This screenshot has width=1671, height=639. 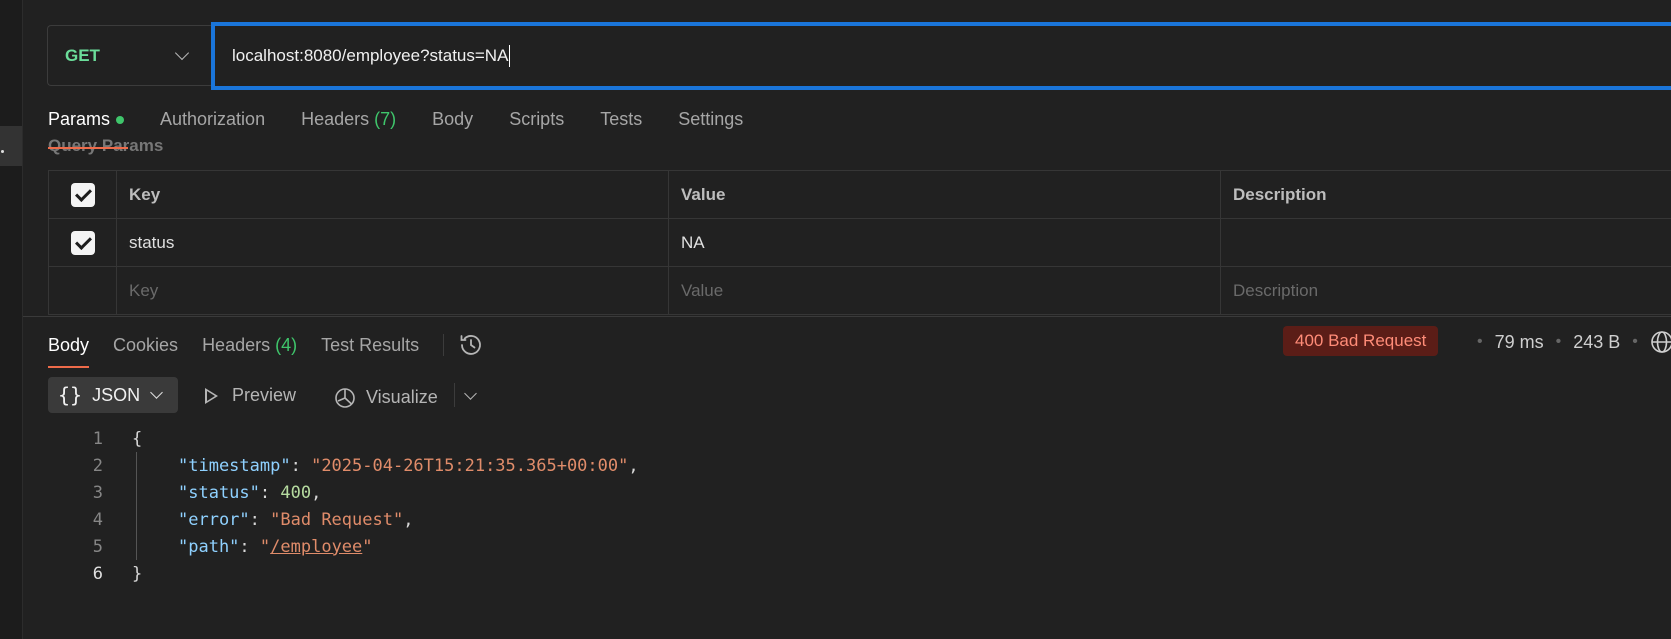 I want to click on json-link: /employee, so click(x=316, y=547).